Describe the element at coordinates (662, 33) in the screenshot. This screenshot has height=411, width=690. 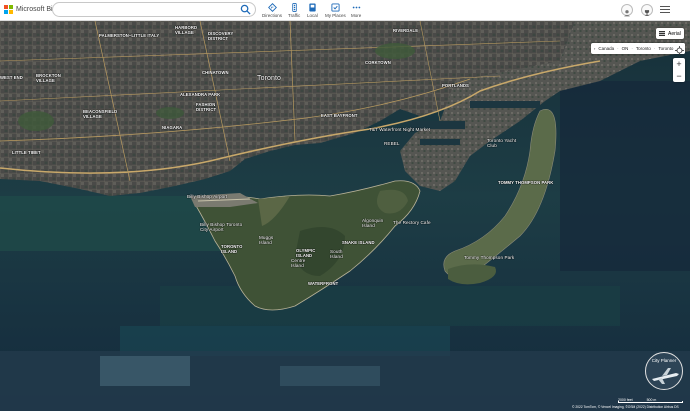
I see `layers-icon` at that location.